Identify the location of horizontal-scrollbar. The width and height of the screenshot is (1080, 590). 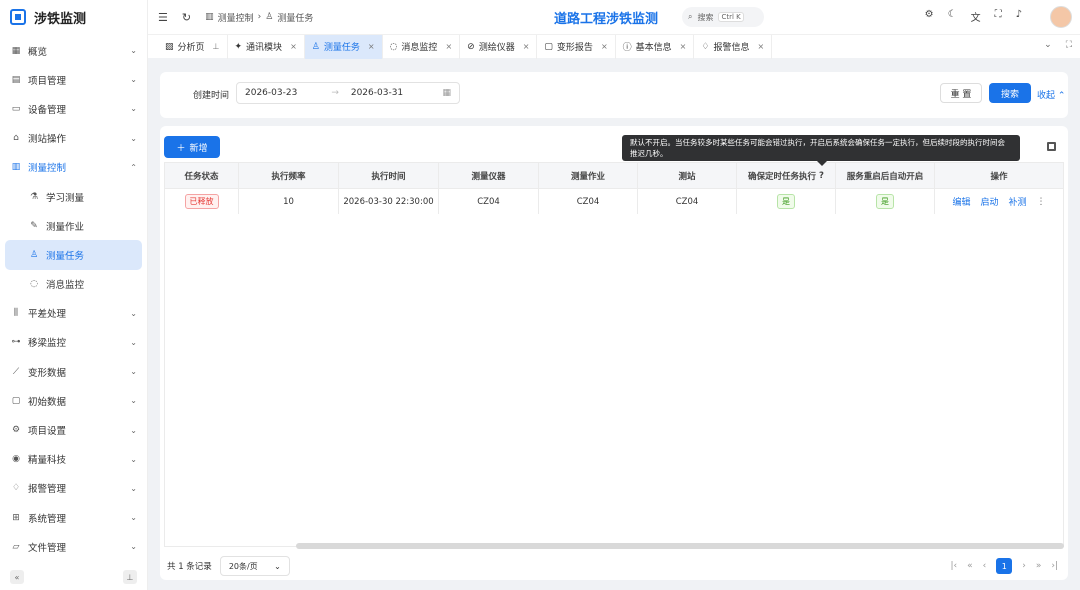
(680, 546).